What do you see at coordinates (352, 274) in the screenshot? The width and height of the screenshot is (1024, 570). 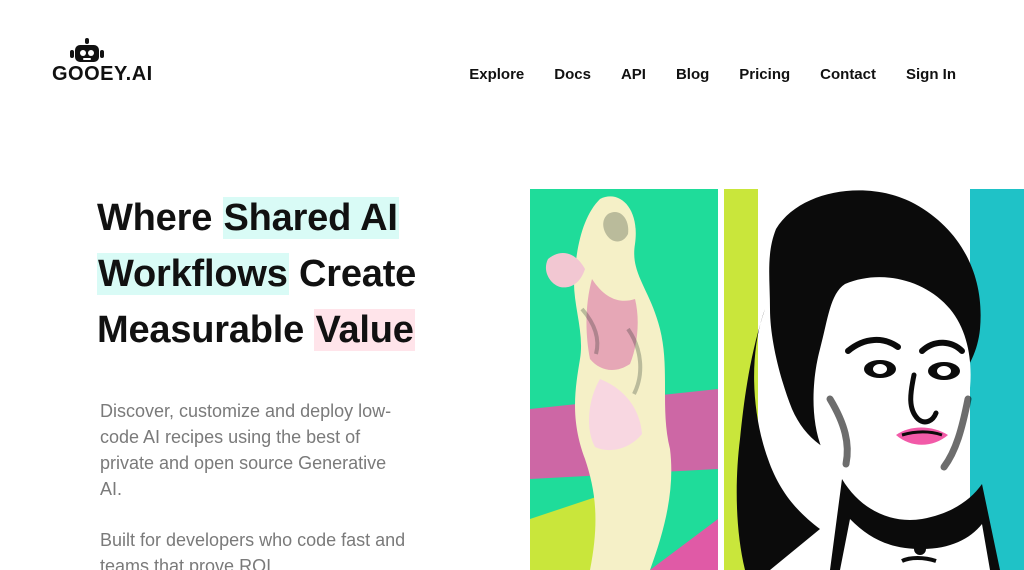 I see `hero-title-line-2-suffix: Create` at bounding box center [352, 274].